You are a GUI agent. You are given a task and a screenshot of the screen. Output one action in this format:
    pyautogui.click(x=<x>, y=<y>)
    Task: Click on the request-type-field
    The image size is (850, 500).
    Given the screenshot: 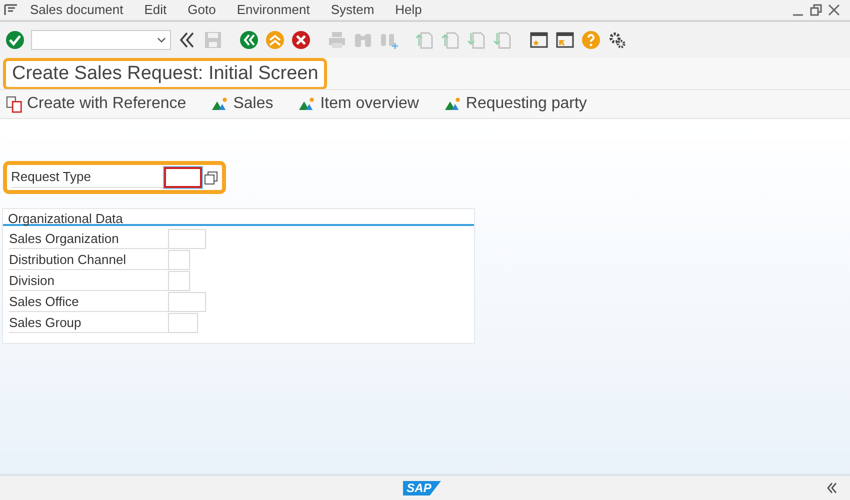 What is the action you would take?
    pyautogui.click(x=183, y=177)
    